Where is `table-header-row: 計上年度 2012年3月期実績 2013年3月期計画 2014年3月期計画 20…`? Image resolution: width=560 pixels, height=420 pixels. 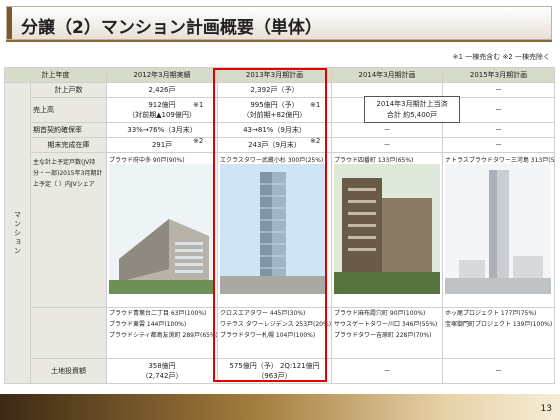
table-header-row: 計上年度 2012年3月期実績 2013年3月期計画 2014年3月期計画 20… is located at coordinates (279, 75).